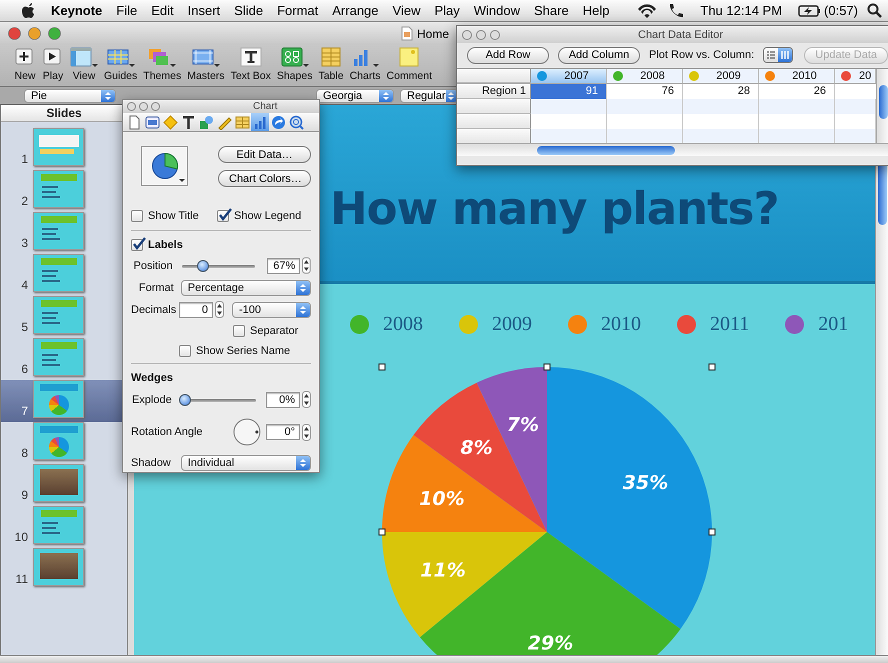 The width and height of the screenshot is (888, 663). Describe the element at coordinates (283, 266) in the screenshot. I see `input-field: 67%` at that location.